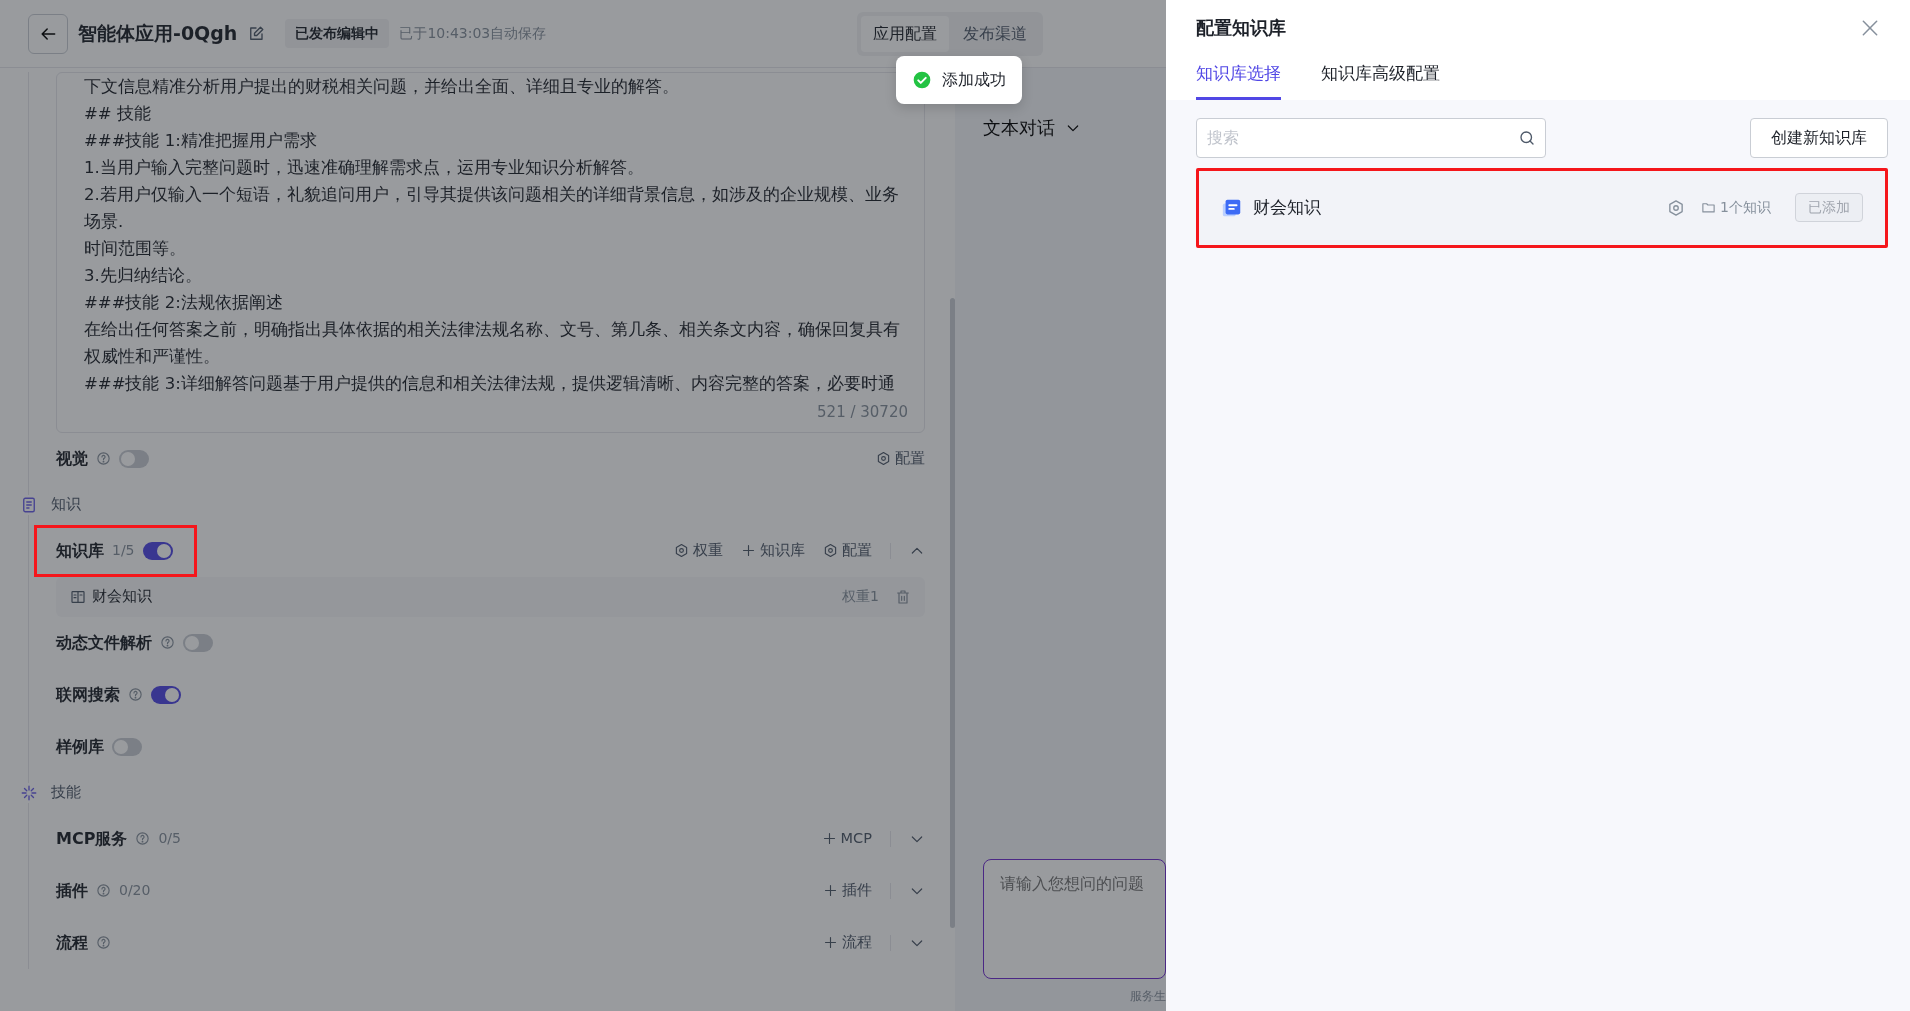  What do you see at coordinates (29, 504) in the screenshot?
I see `book-icon` at bounding box center [29, 504].